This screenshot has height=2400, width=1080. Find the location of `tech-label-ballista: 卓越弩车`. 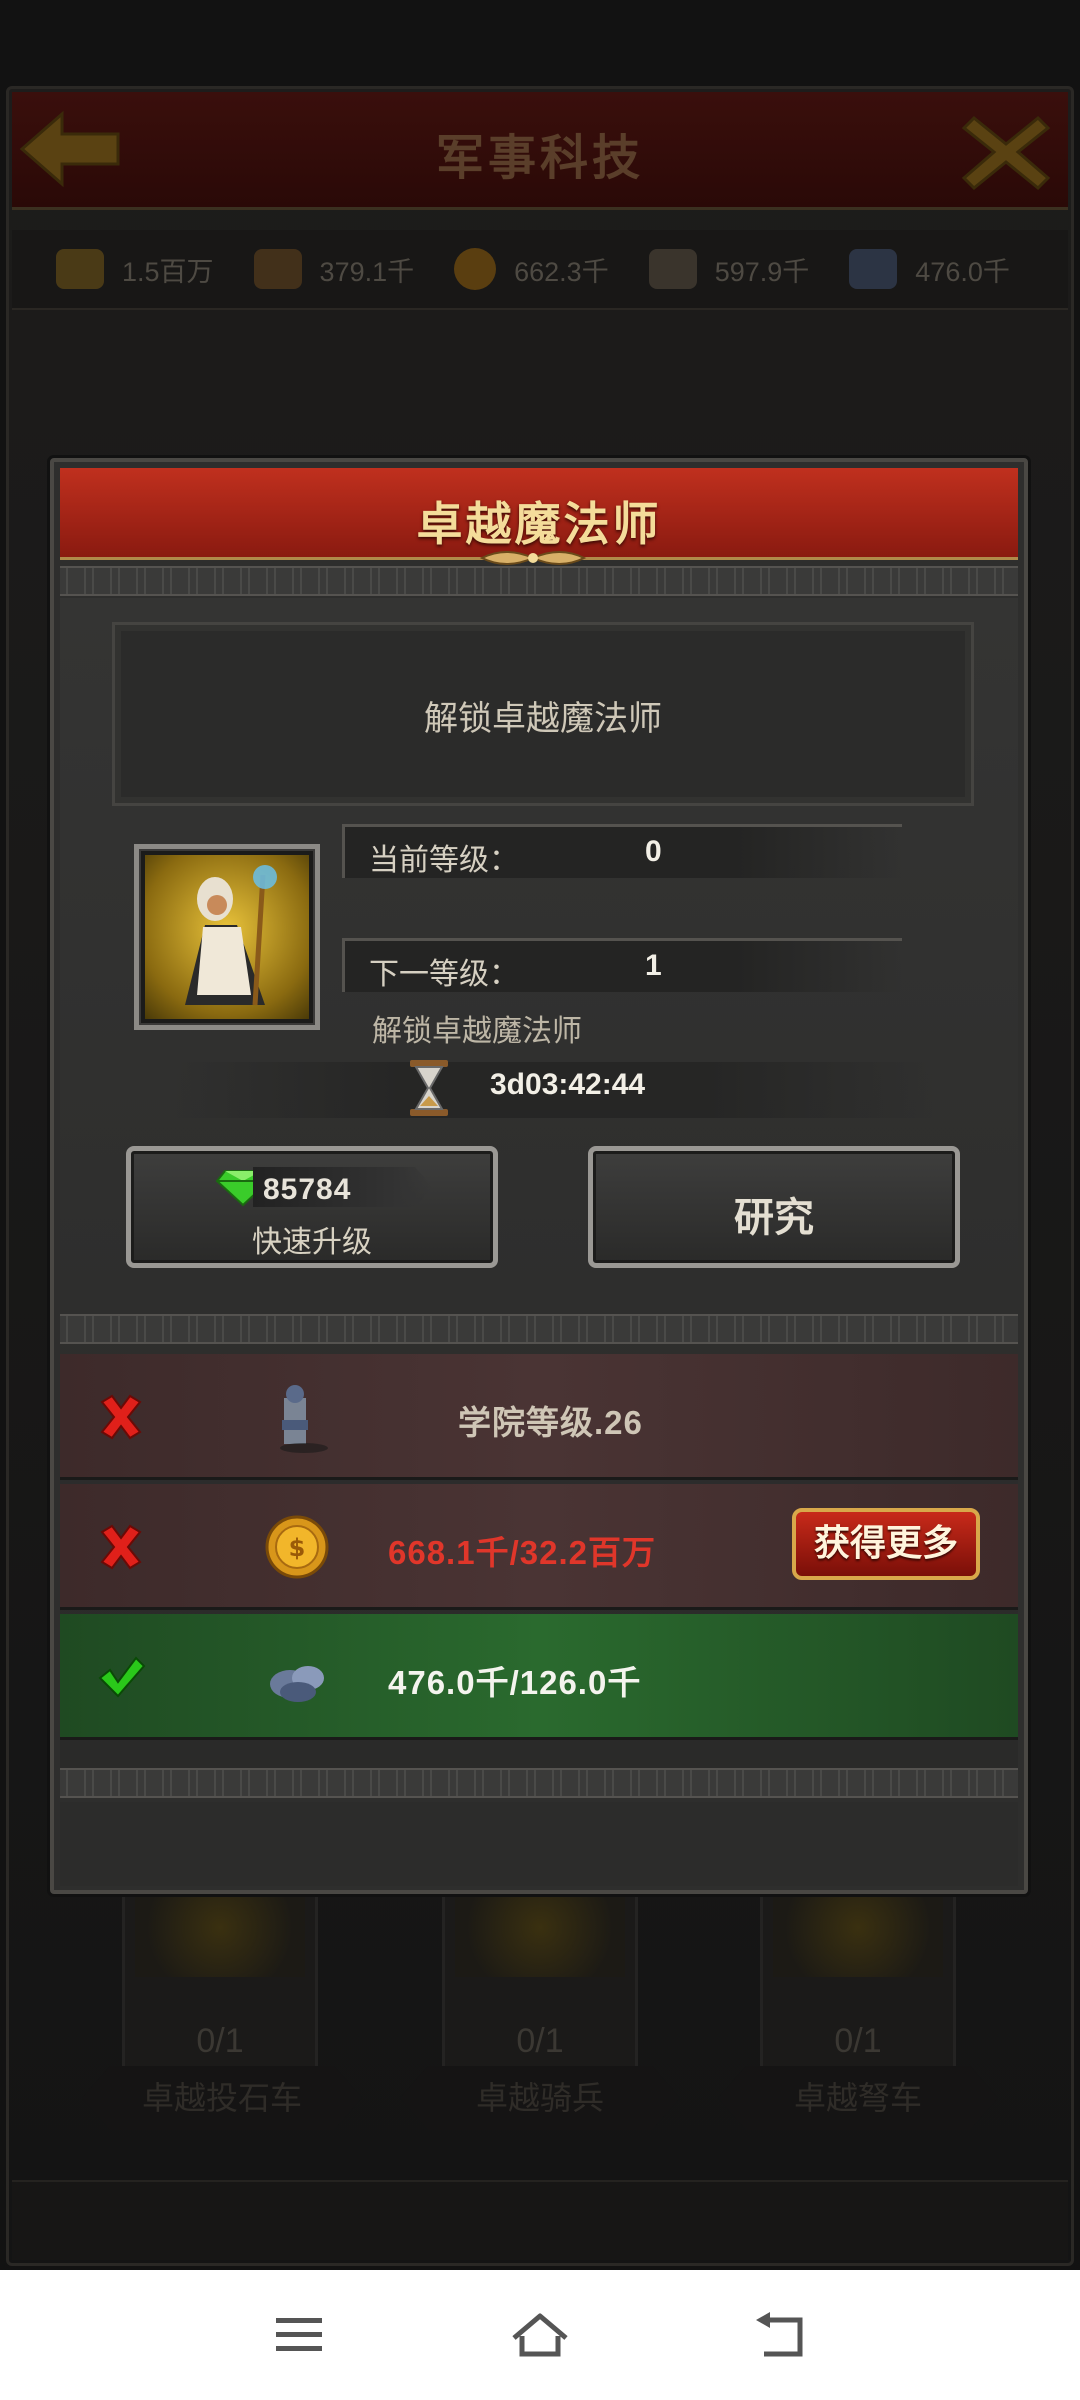

tech-label-ballista: 卓越弩车 is located at coordinates (858, 2098).